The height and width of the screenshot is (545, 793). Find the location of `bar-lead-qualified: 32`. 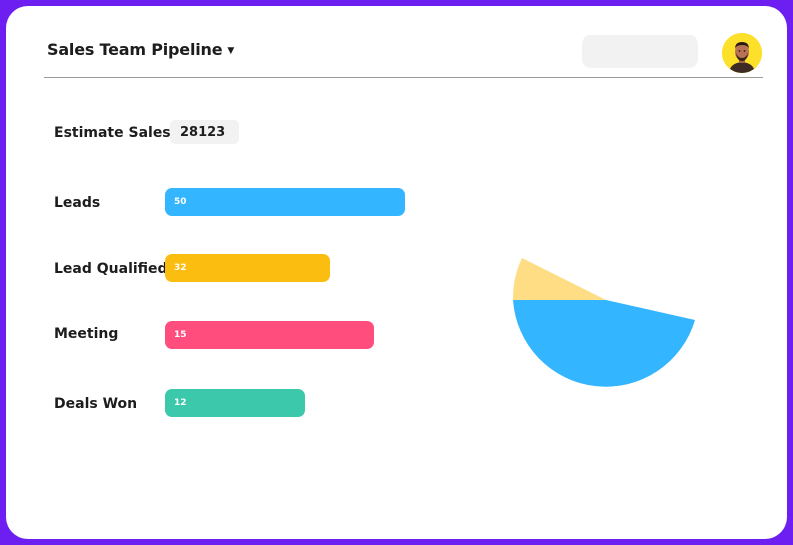

bar-lead-qualified: 32 is located at coordinates (247, 268).